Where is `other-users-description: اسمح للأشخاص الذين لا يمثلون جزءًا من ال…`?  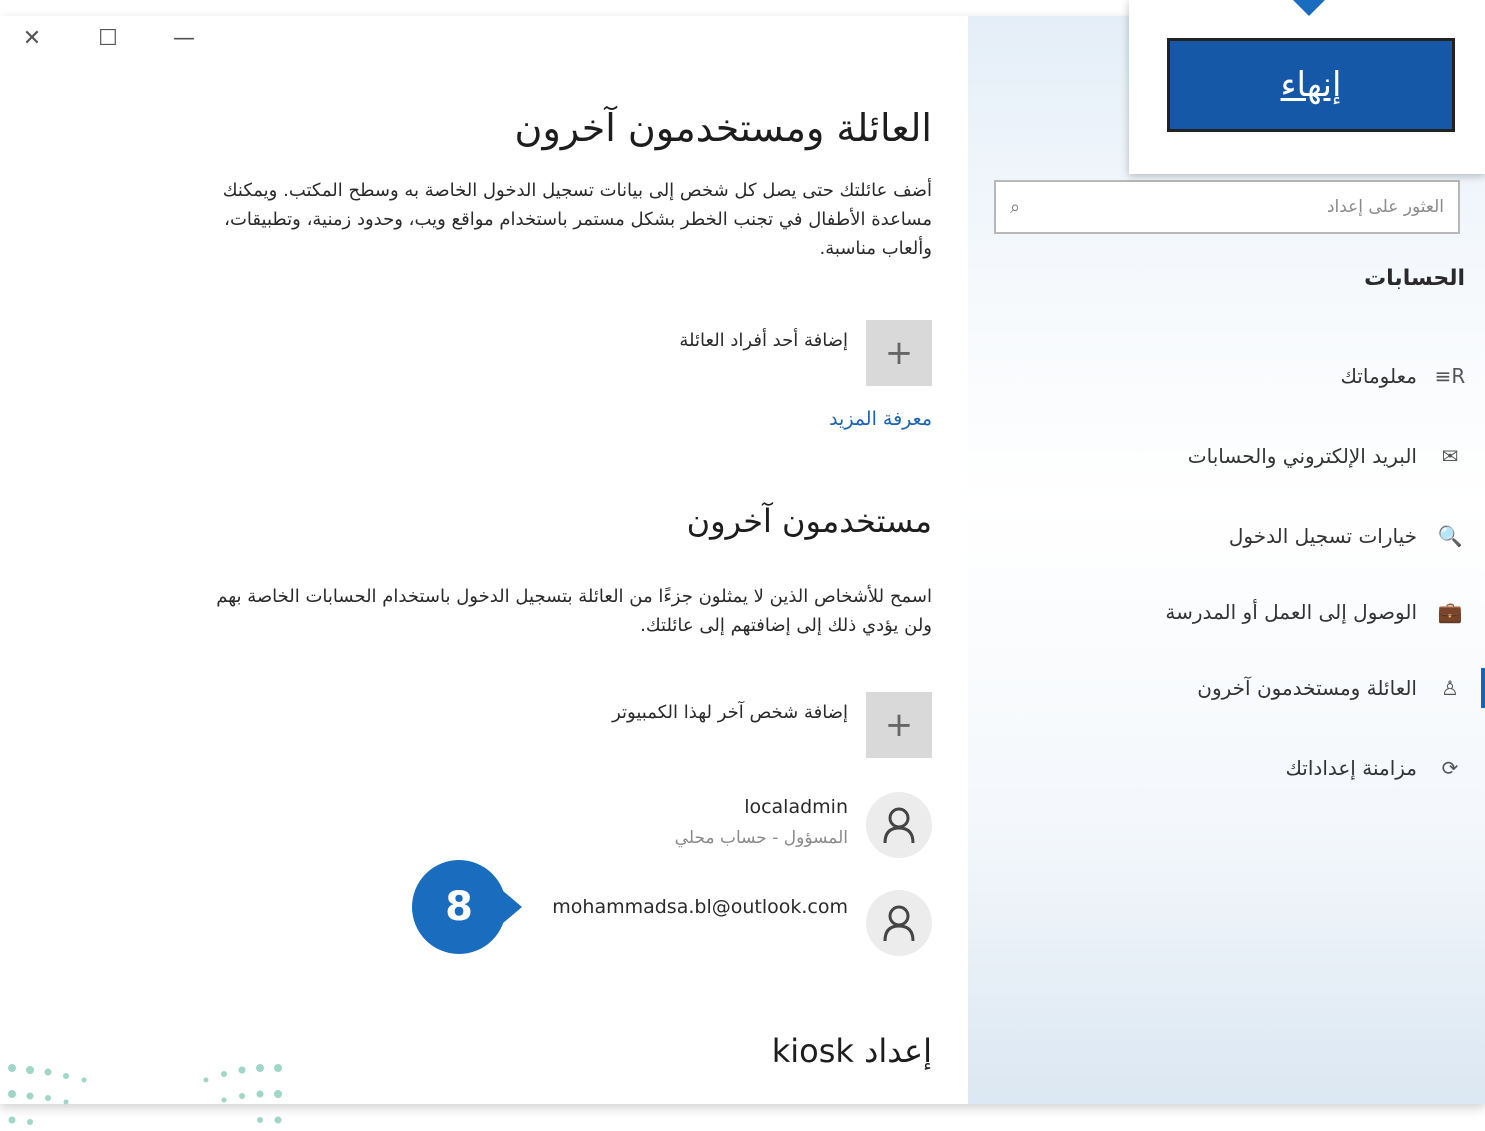 other-users-description: اسمح للأشخاص الذين لا يمثلون جزءًا من ال… is located at coordinates (574, 611).